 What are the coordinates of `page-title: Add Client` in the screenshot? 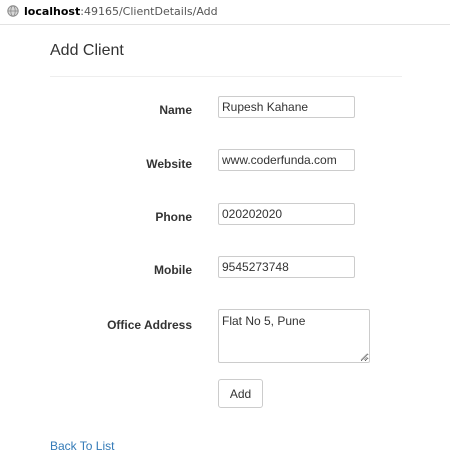 It's located at (87, 50).